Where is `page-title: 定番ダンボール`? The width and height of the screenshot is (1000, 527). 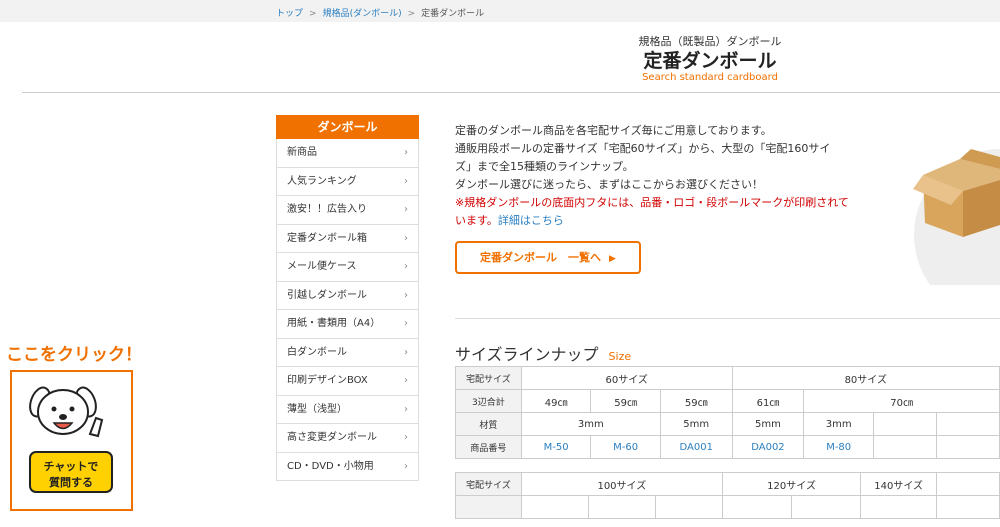
page-title: 定番ダンボール is located at coordinates (710, 61).